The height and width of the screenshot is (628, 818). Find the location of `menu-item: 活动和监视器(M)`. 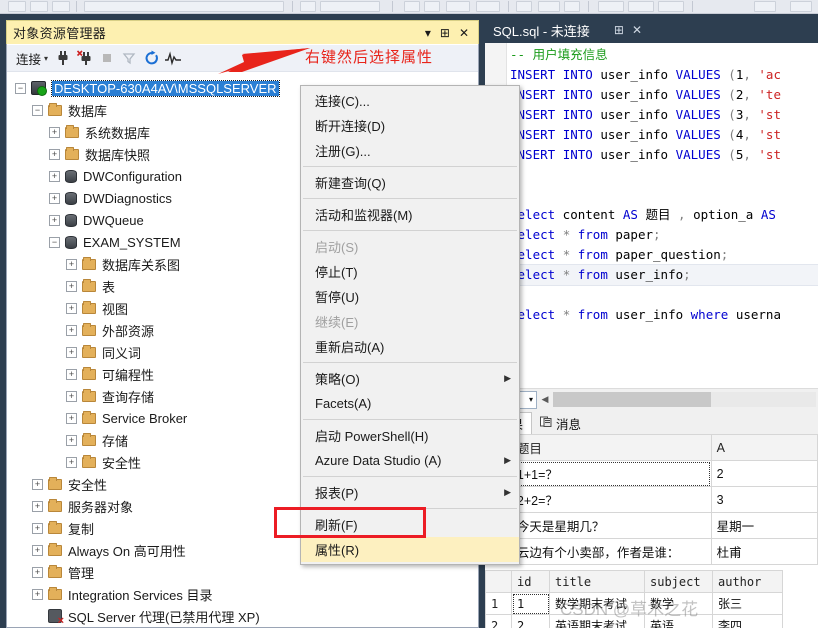

menu-item: 活动和监视器(M) is located at coordinates (410, 214).